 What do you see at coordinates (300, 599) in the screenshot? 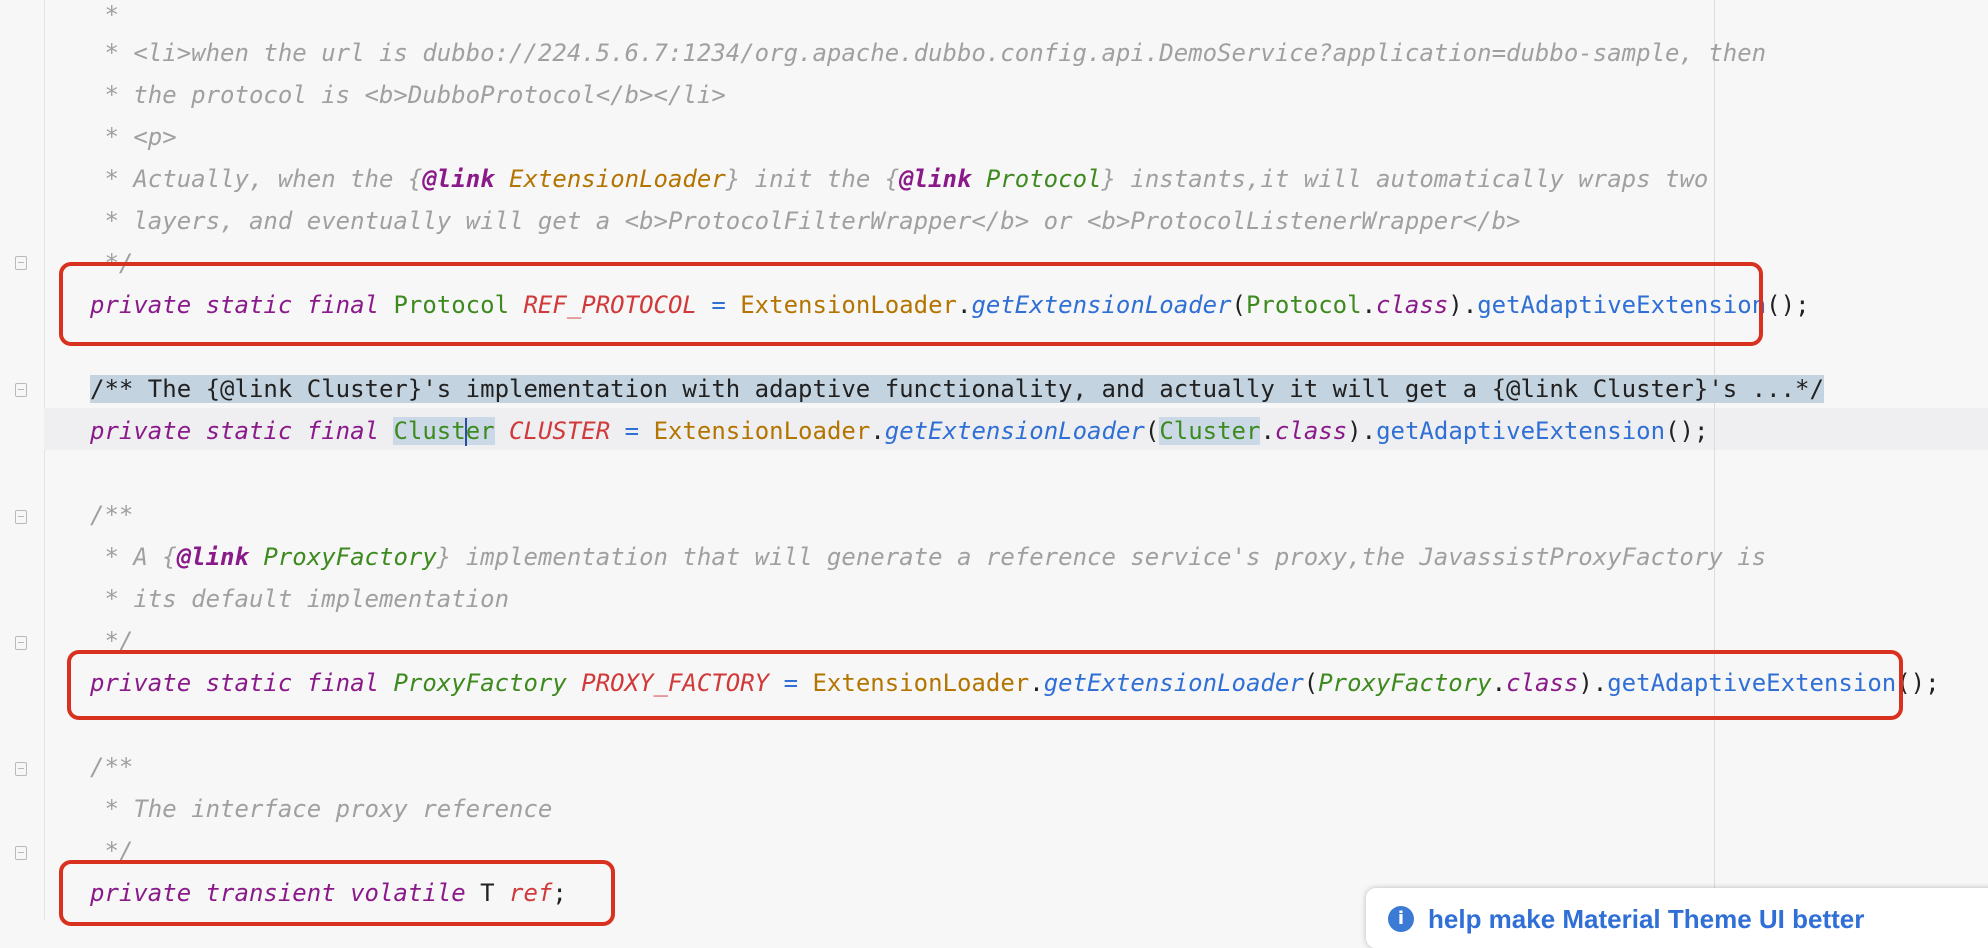
I see `code-line: * its default implementation` at bounding box center [300, 599].